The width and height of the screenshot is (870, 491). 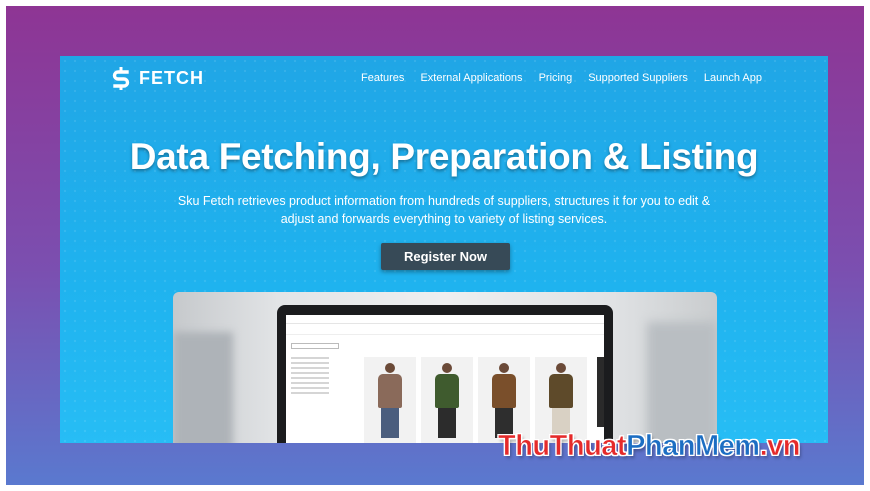 I want to click on shop-top-bar, so click(x=445, y=319).